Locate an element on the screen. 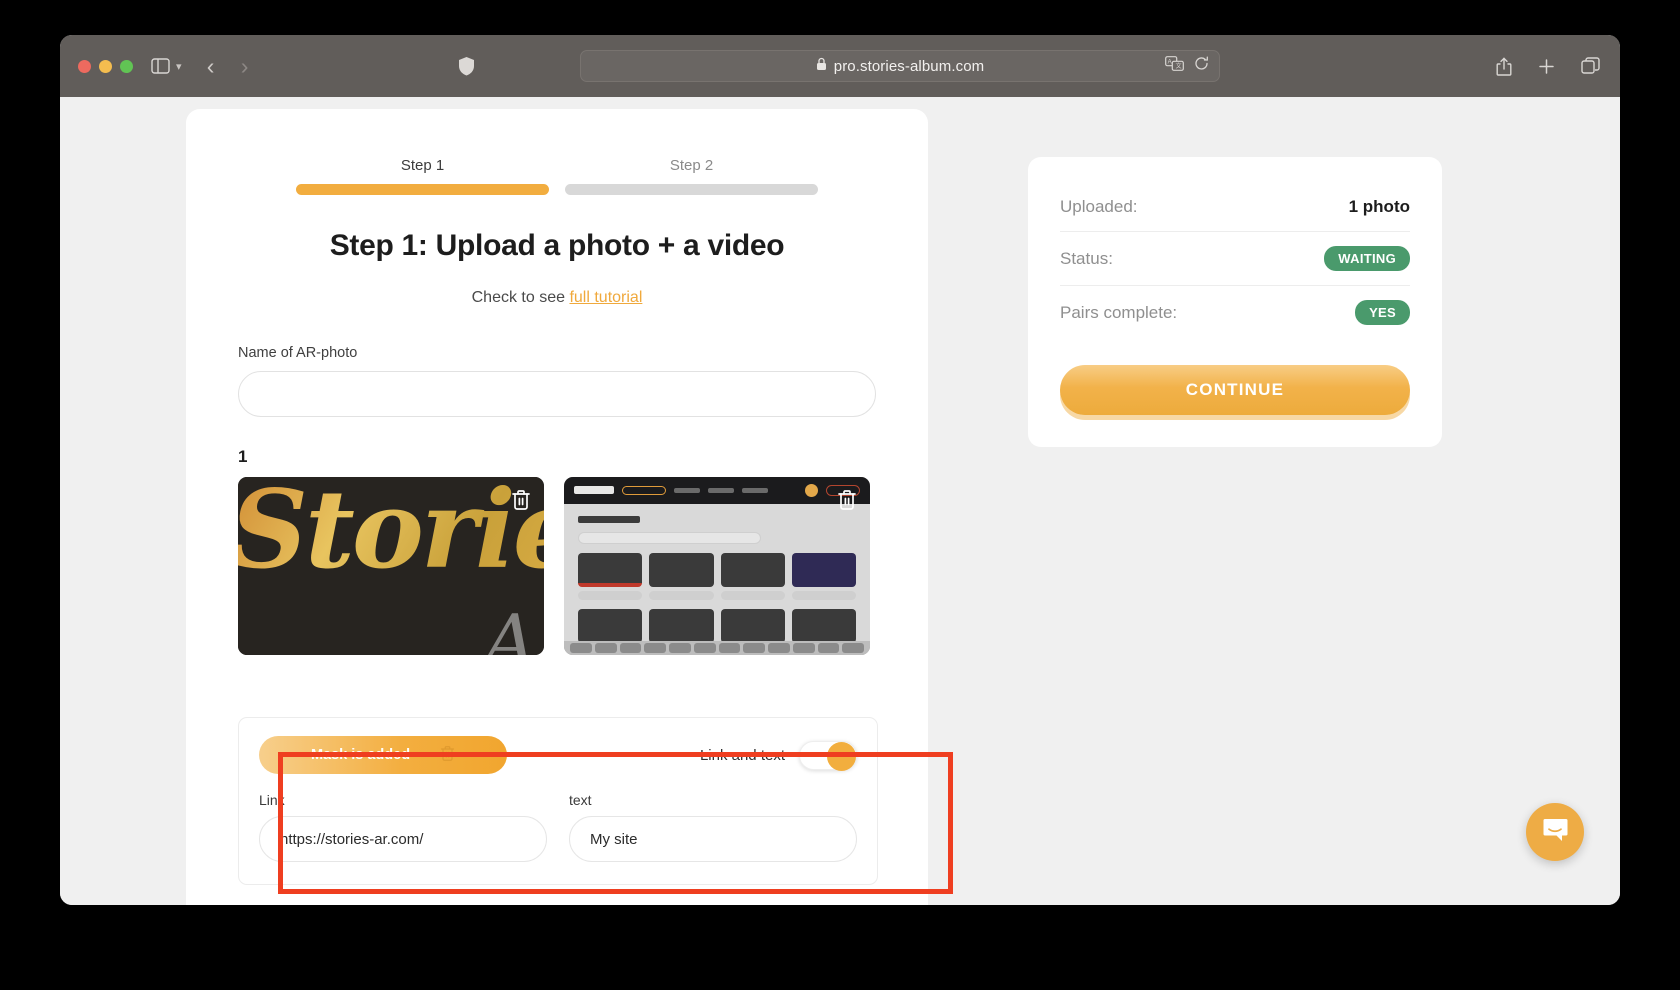 The image size is (1680, 990). video-preview-heading is located at coordinates (609, 519).